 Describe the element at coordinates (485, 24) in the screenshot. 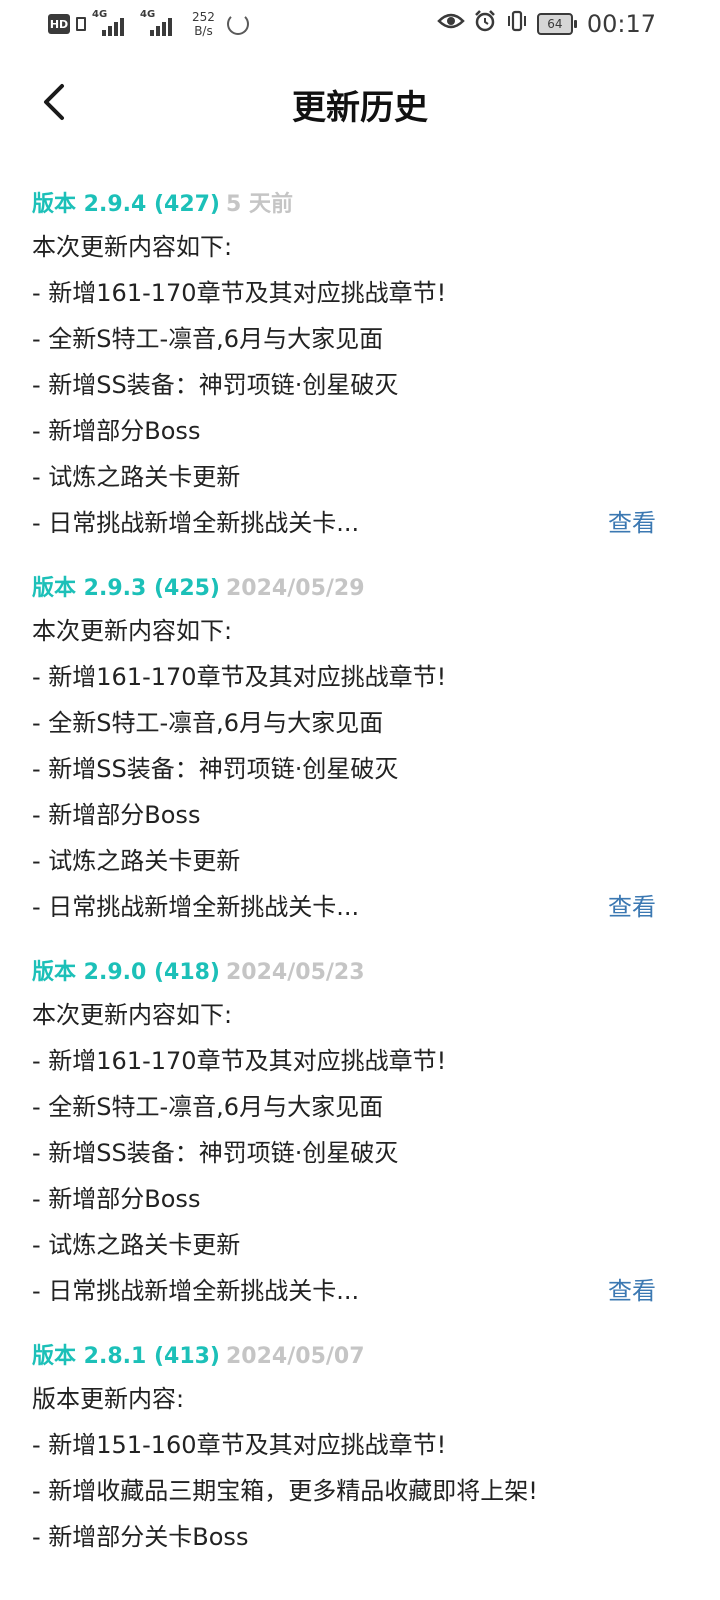

I see `alarm-icon` at that location.